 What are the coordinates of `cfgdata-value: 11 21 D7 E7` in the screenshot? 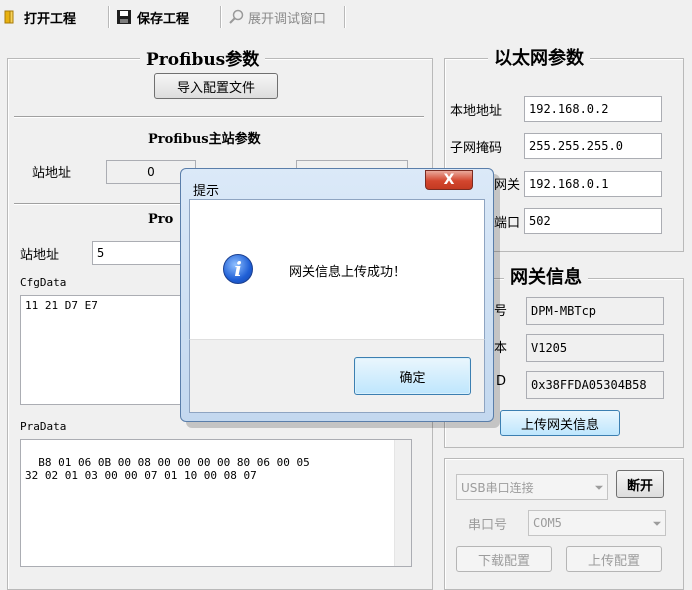 It's located at (61, 305).